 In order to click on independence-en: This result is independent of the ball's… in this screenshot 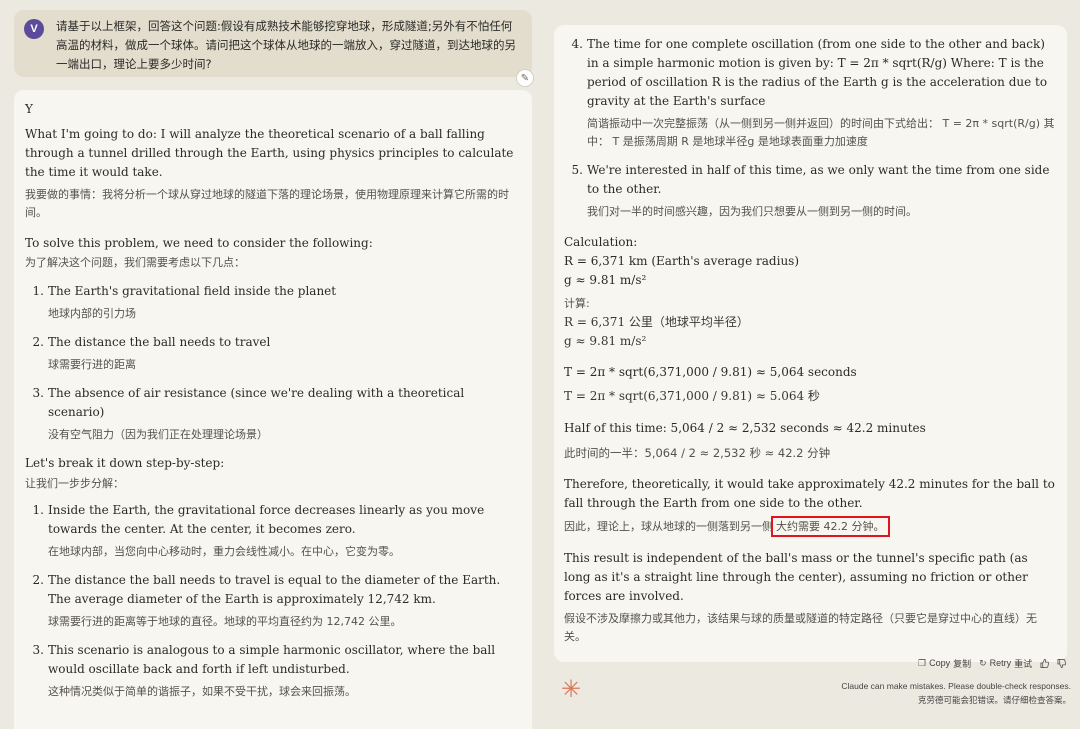, I will do `click(796, 577)`.